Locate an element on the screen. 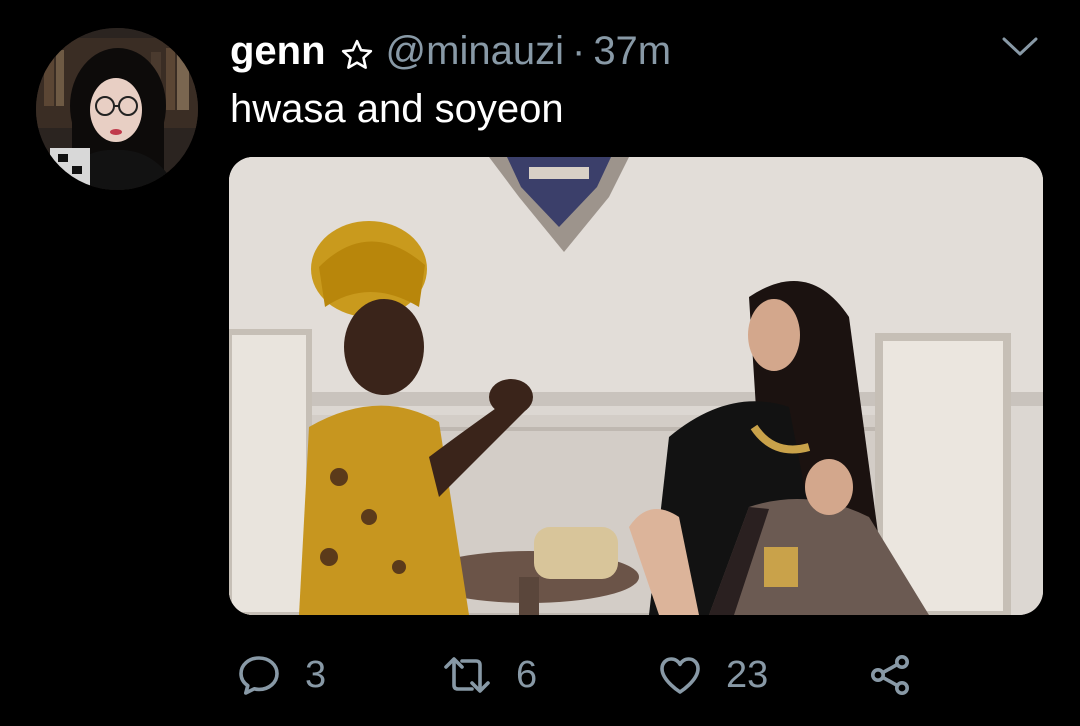  retweet-icon is located at coordinates (467, 675).